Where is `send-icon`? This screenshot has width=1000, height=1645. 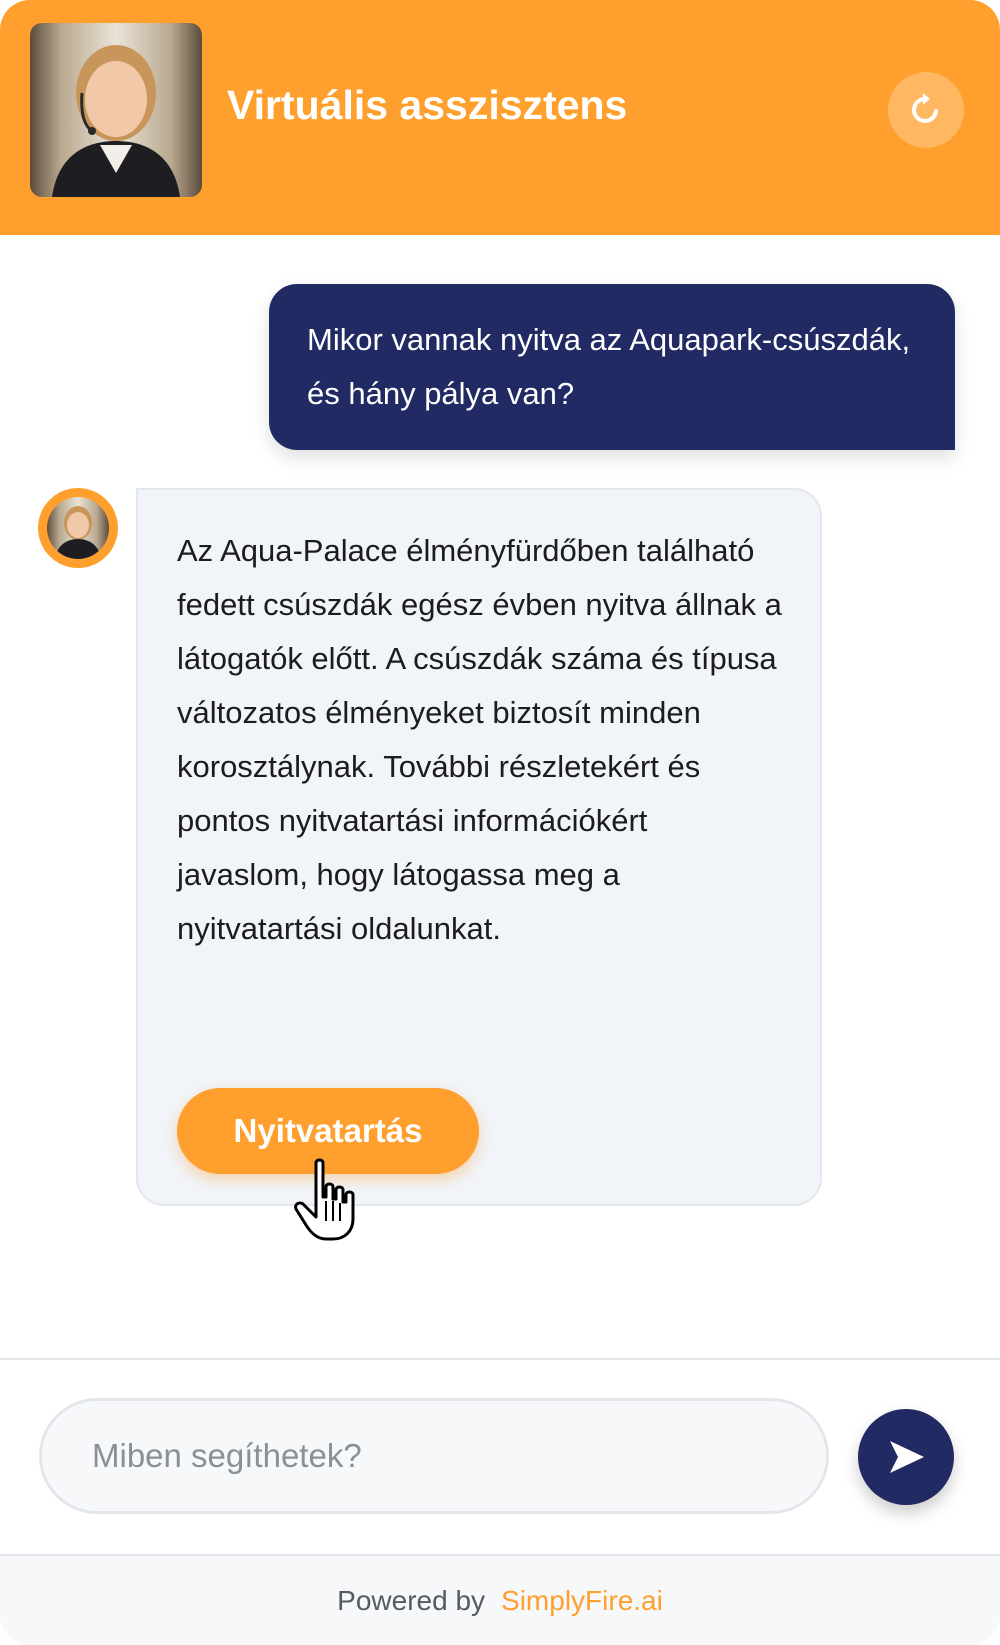 send-icon is located at coordinates (907, 1457).